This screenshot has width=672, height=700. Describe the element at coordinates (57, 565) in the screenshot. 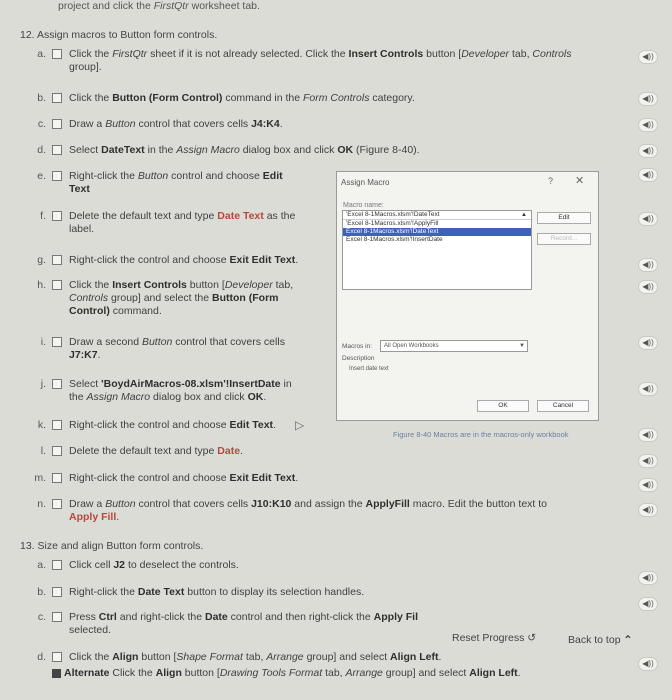

I see `step-13a-checkbox` at that location.